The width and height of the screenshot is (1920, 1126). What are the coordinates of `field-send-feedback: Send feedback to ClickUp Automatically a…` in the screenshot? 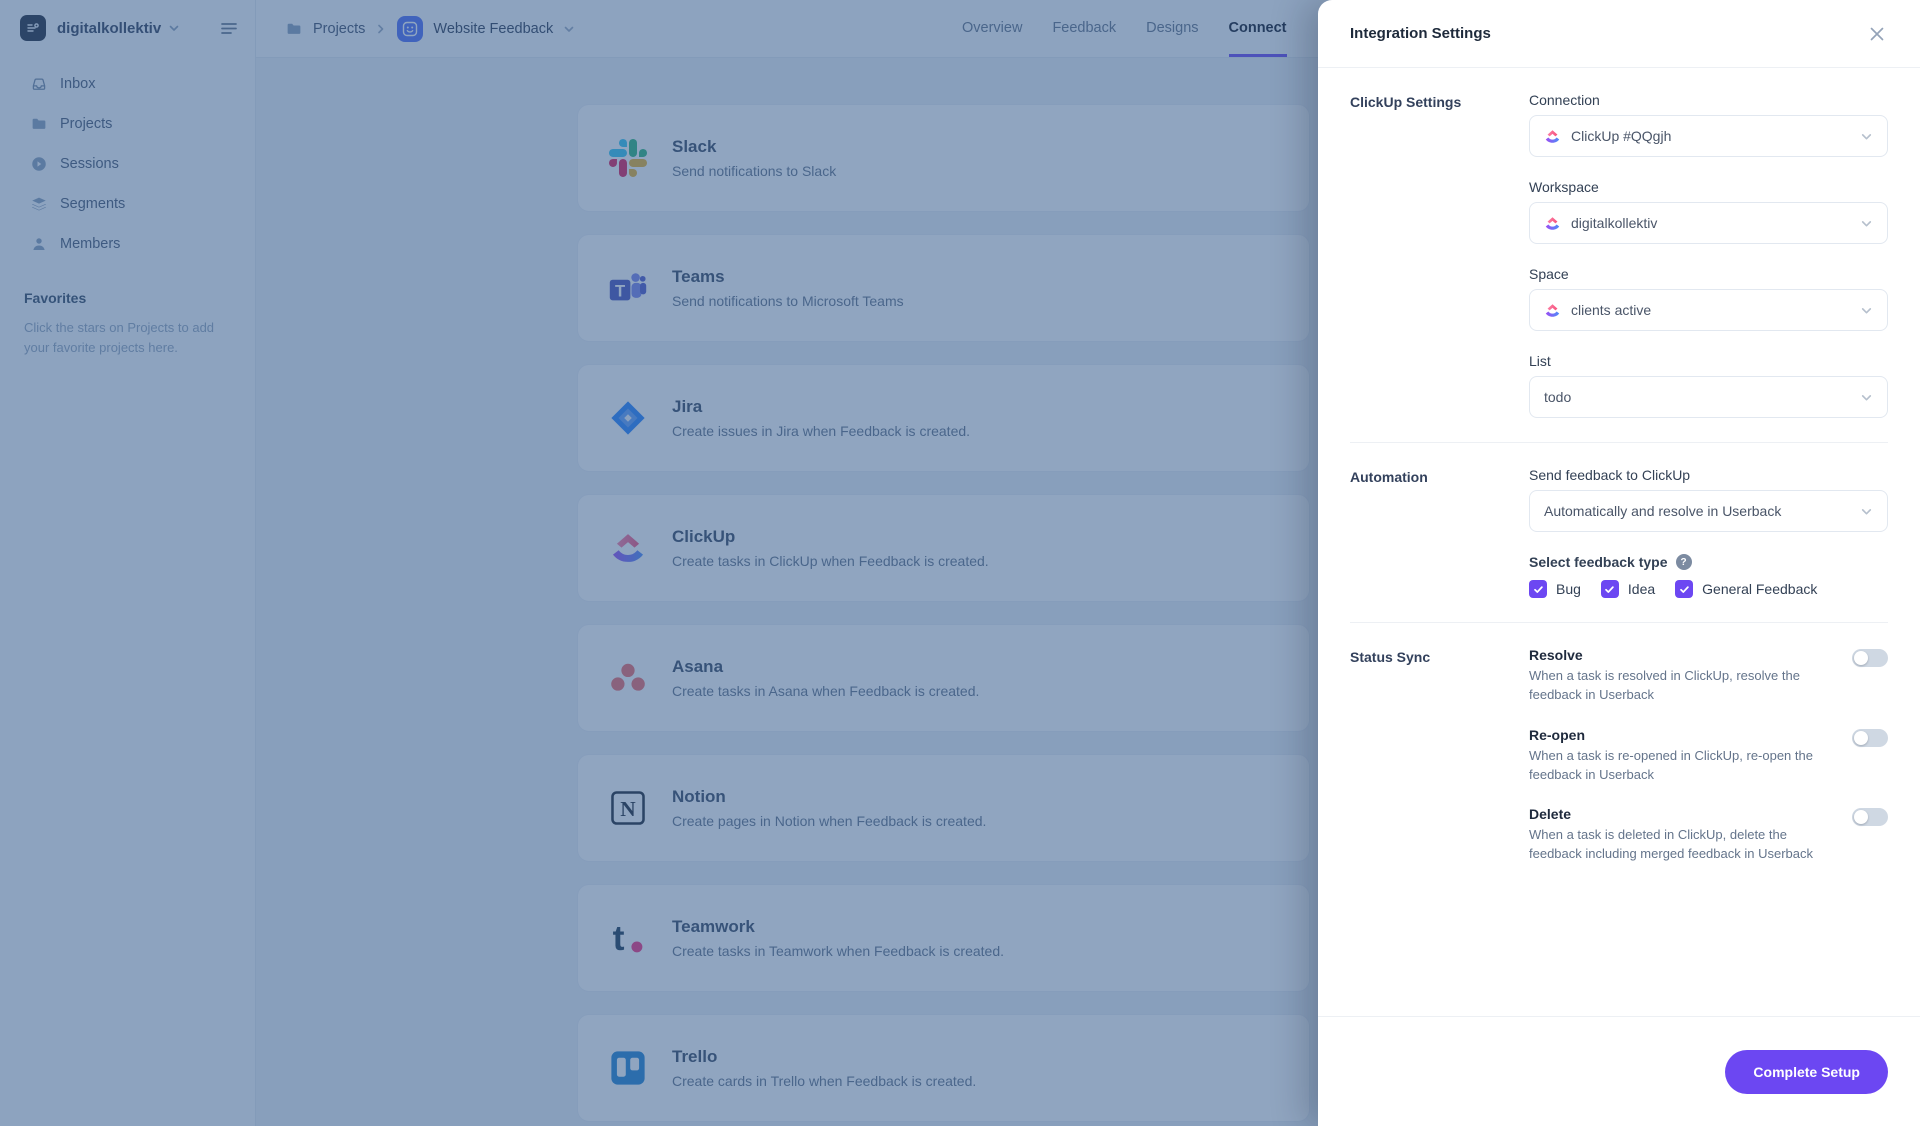 It's located at (1708, 499).